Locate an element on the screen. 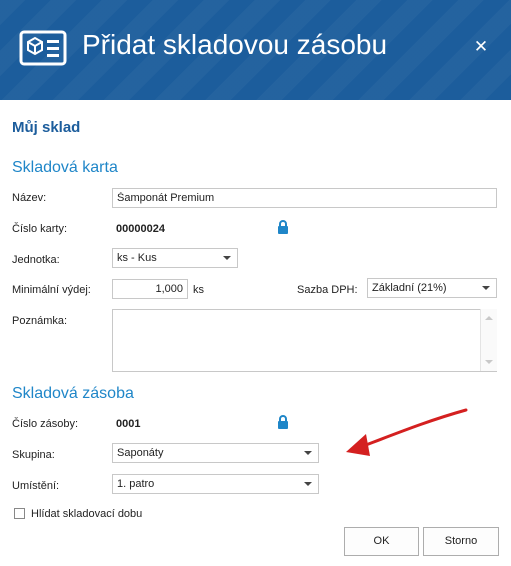 The height and width of the screenshot is (566, 511). note-scrollbar is located at coordinates (488, 340).